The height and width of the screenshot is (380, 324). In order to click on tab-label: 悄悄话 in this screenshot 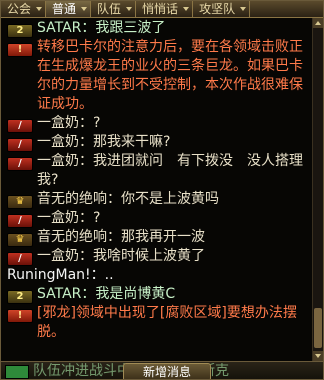, I will do `click(160, 9)`.